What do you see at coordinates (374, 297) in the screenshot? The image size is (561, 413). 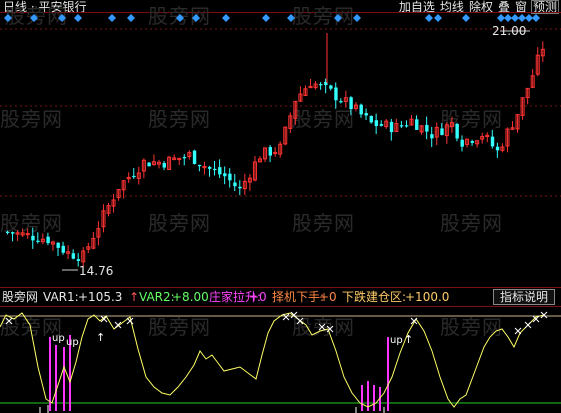 I see `build-zone-label: 下跌建仓区:` at bounding box center [374, 297].